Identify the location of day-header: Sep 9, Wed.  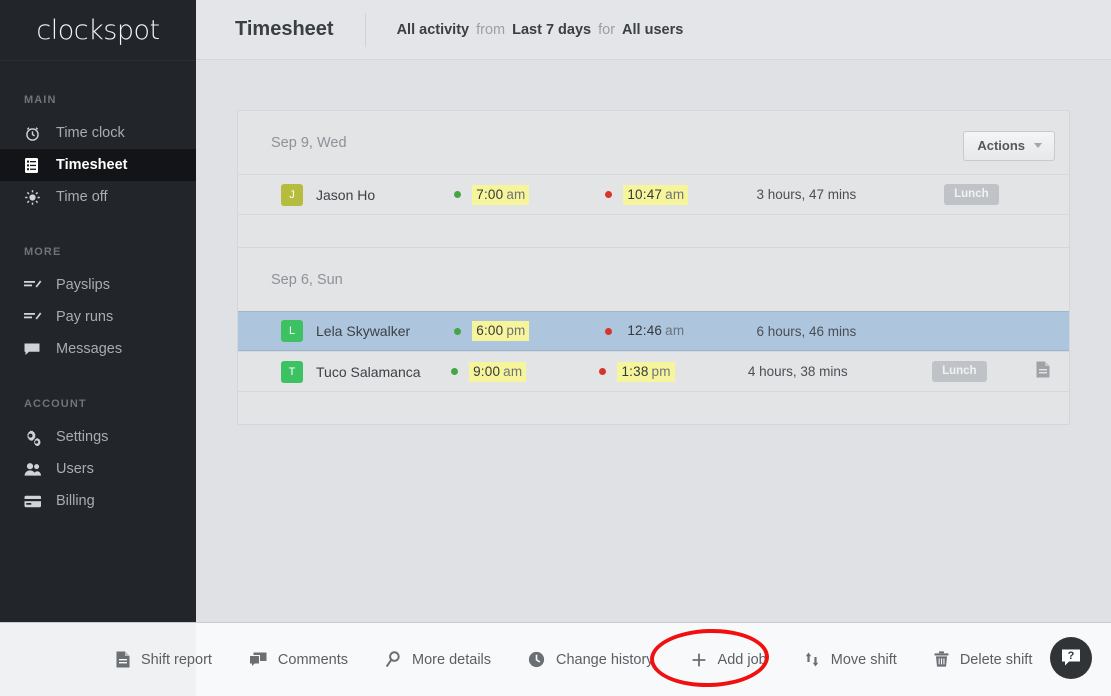
(653, 142).